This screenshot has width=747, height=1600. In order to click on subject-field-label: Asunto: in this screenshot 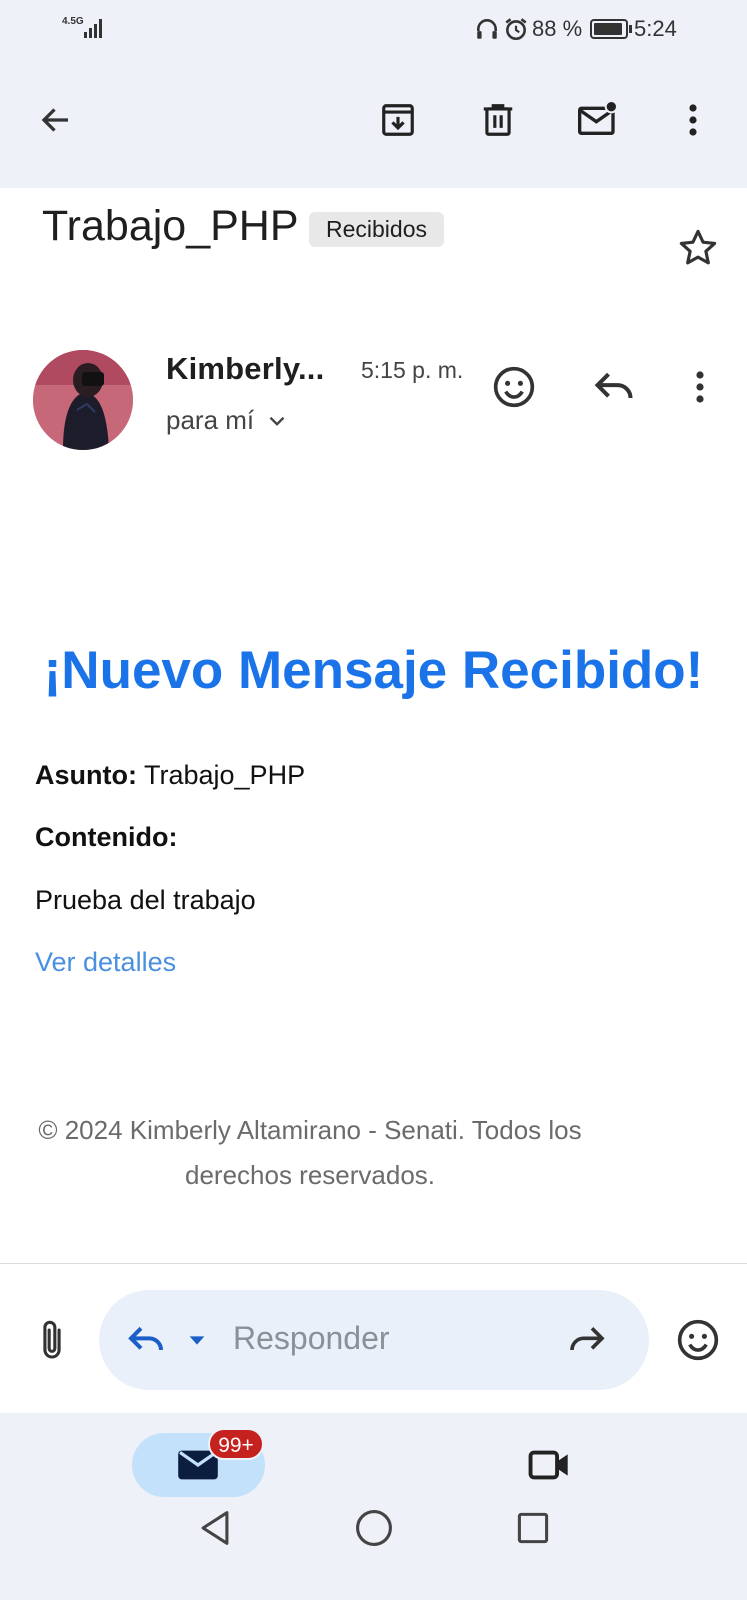, I will do `click(86, 775)`.